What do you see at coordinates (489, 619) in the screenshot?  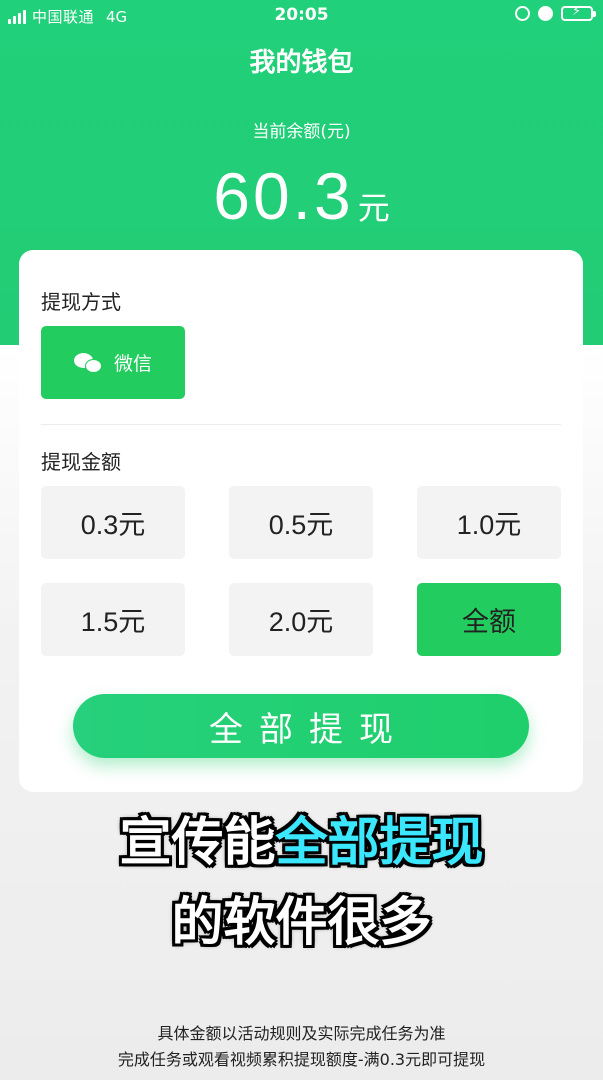 I see `amount-option-full: 全额` at bounding box center [489, 619].